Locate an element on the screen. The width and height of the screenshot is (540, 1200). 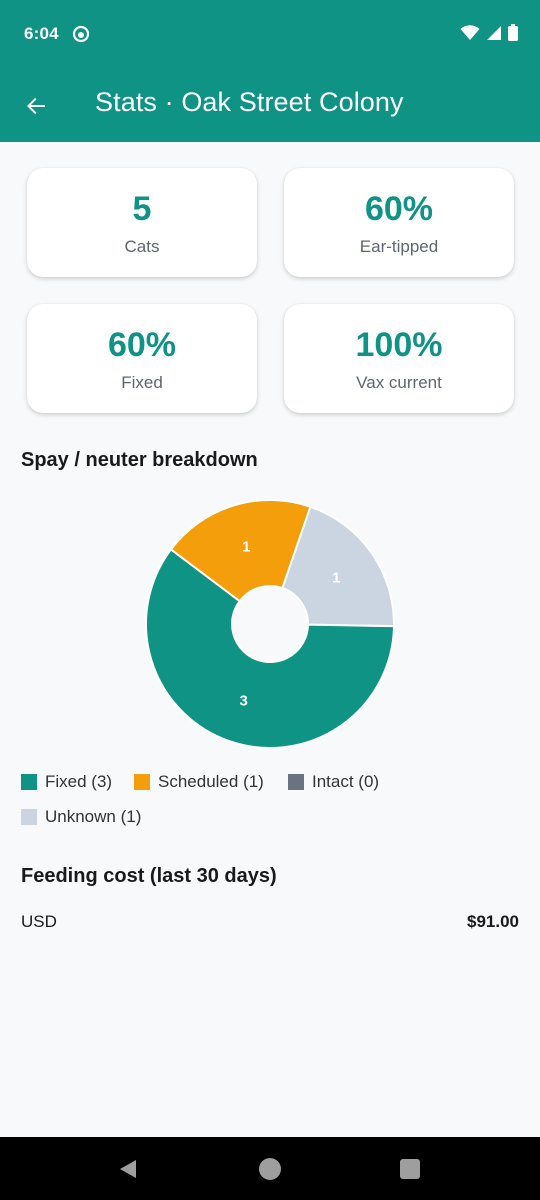
stat-card-cats: 5 Cats is located at coordinates (142, 222).